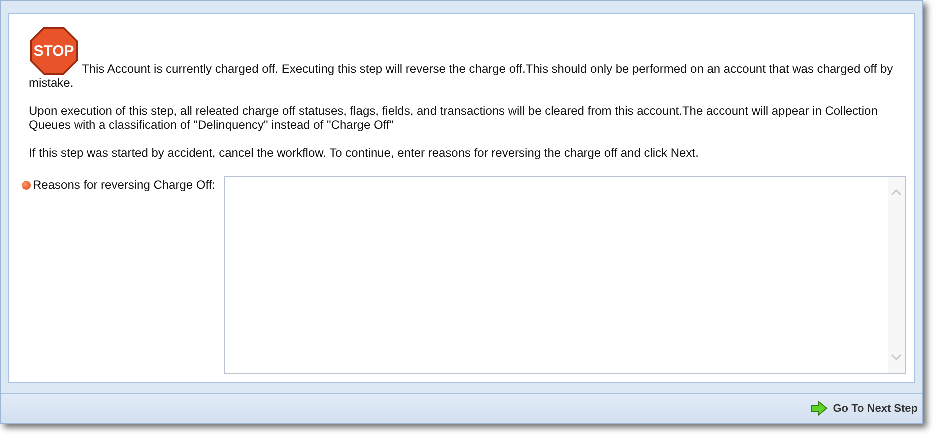  Describe the element at coordinates (819, 408) in the screenshot. I see `arrow-right-icon` at that location.